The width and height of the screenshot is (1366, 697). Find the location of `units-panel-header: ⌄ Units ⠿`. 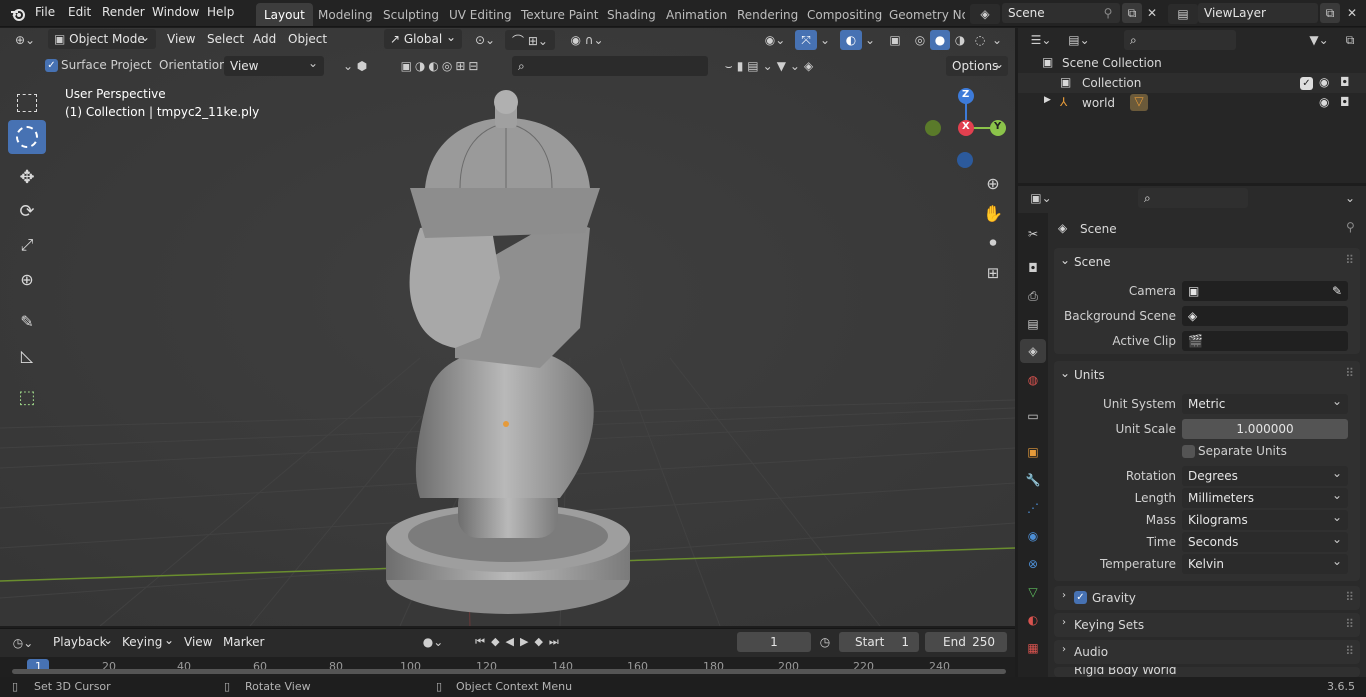

units-panel-header: ⌄ Units ⠿ is located at coordinates (1207, 375).